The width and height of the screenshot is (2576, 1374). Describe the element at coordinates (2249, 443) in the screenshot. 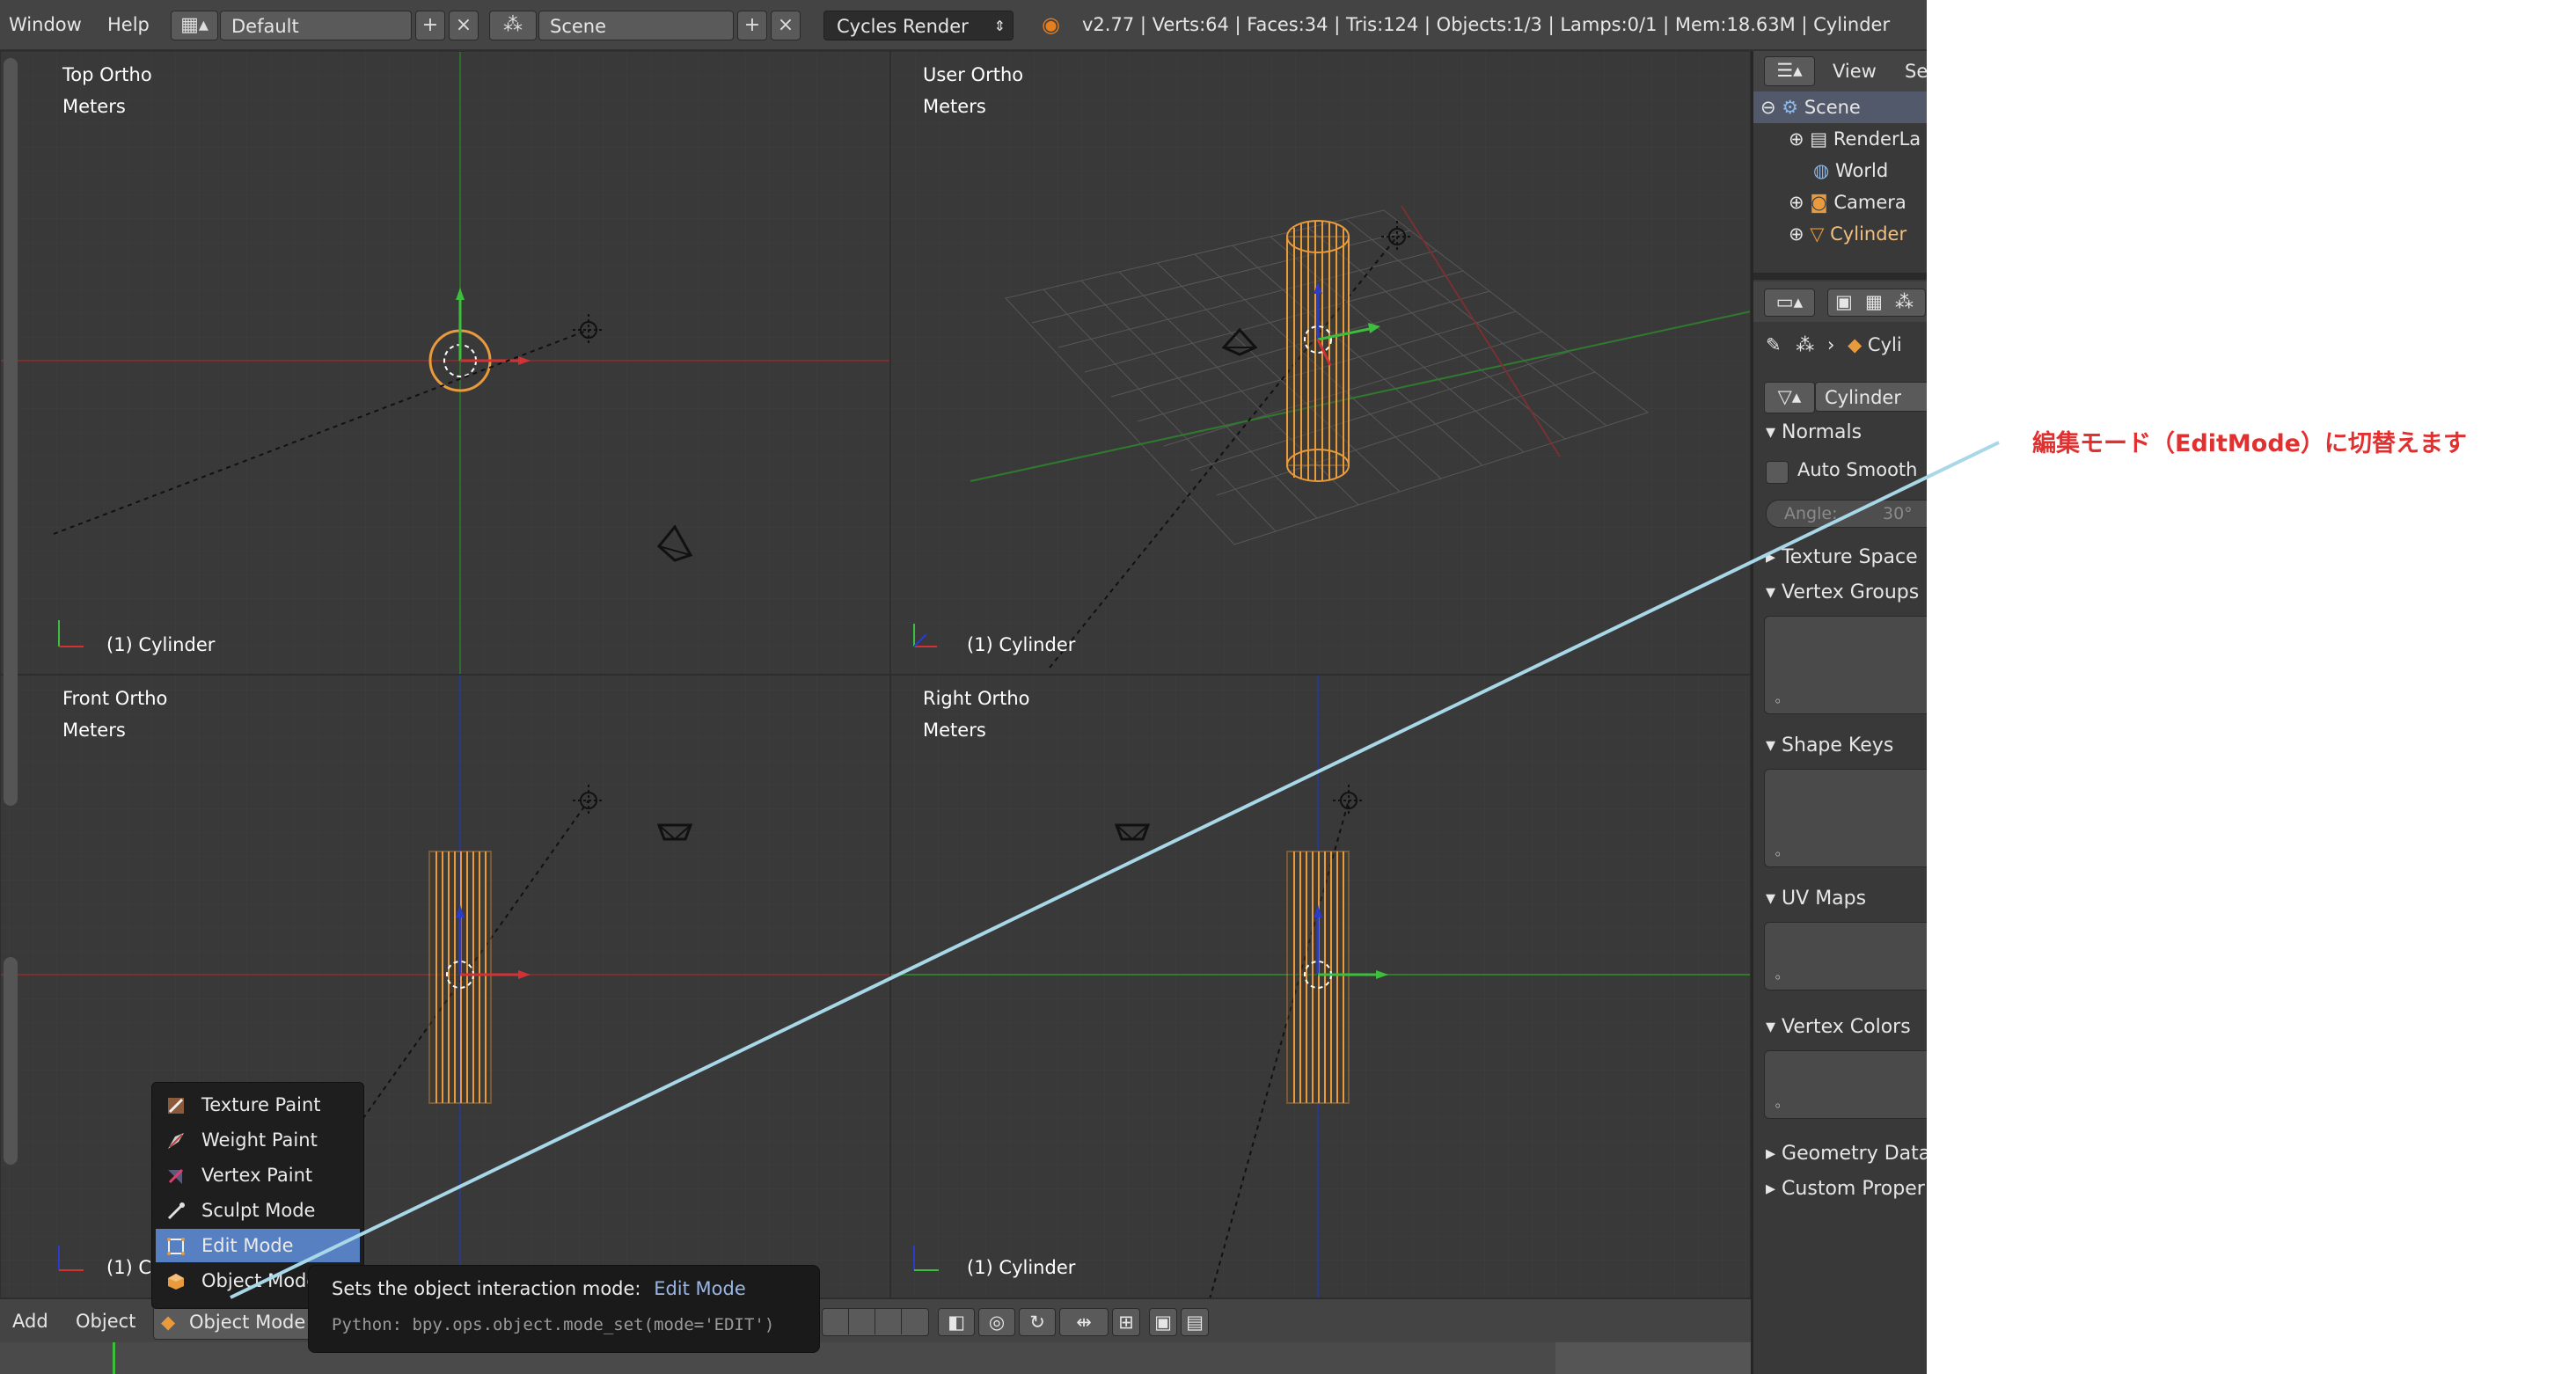

I see `annotation-note: 編集モード（EditMode）に切替えます` at that location.